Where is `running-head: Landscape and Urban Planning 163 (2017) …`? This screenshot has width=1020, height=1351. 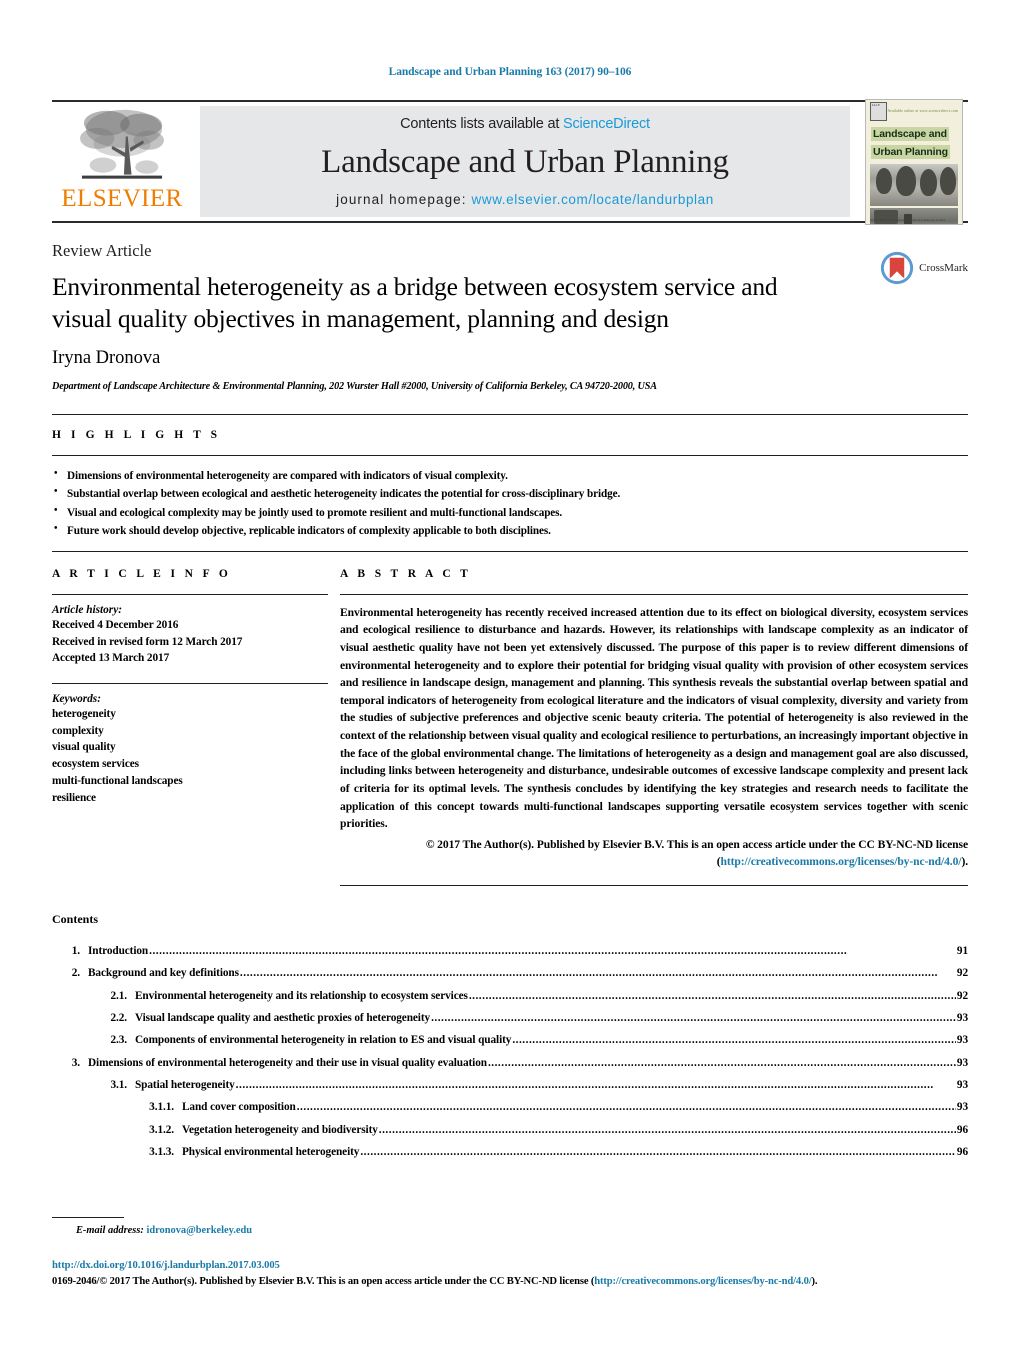
running-head: Landscape and Urban Planning 163 (2017) … is located at coordinates (510, 72).